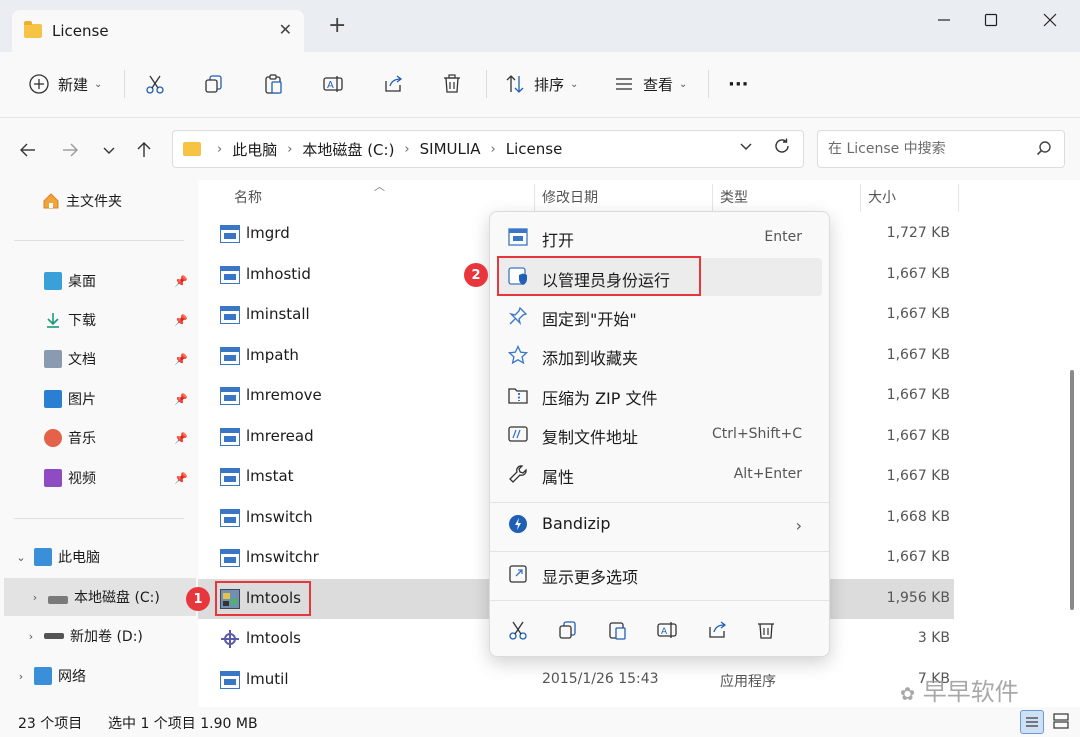 Image resolution: width=1080 pixels, height=737 pixels. I want to click on rename-icon: A, so click(333, 84).